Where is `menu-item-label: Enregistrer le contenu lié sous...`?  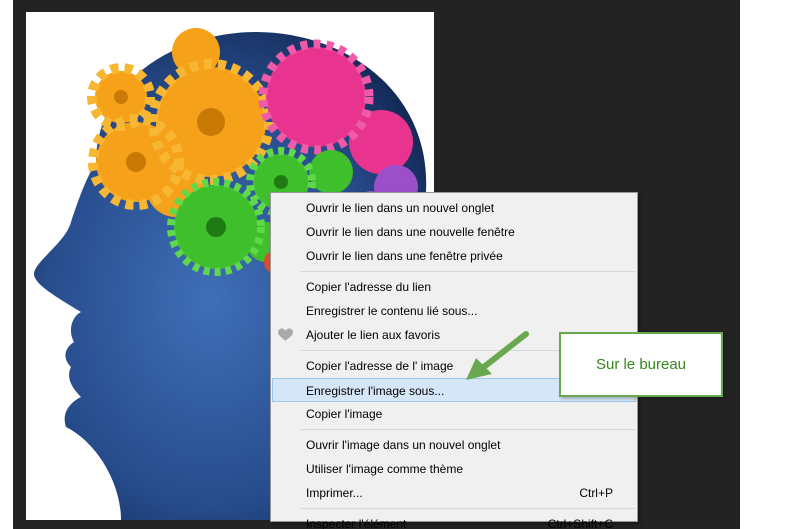 menu-item-label: Enregistrer le contenu lié sous... is located at coordinates (392, 311).